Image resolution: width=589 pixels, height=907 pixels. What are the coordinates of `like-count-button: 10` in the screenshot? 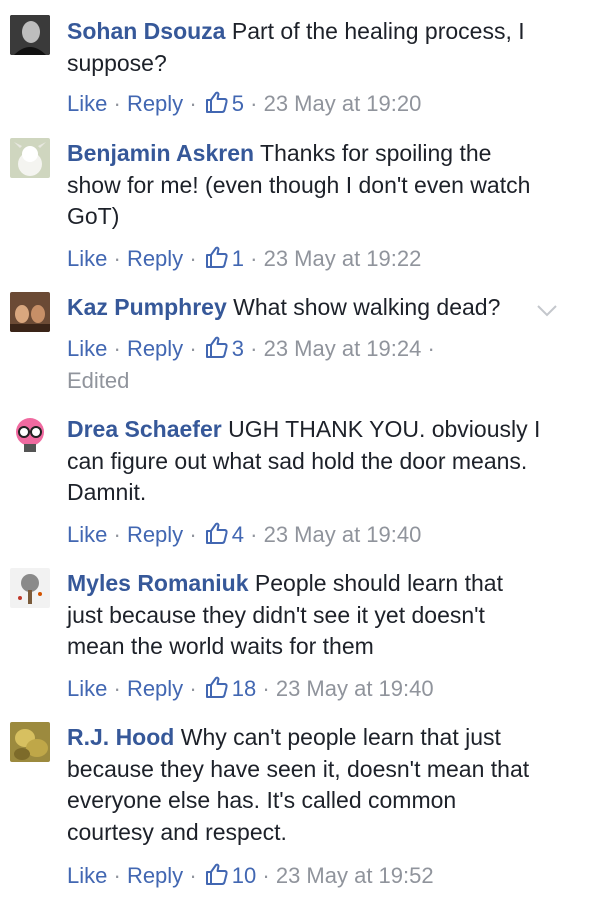 It's located at (233, 875).